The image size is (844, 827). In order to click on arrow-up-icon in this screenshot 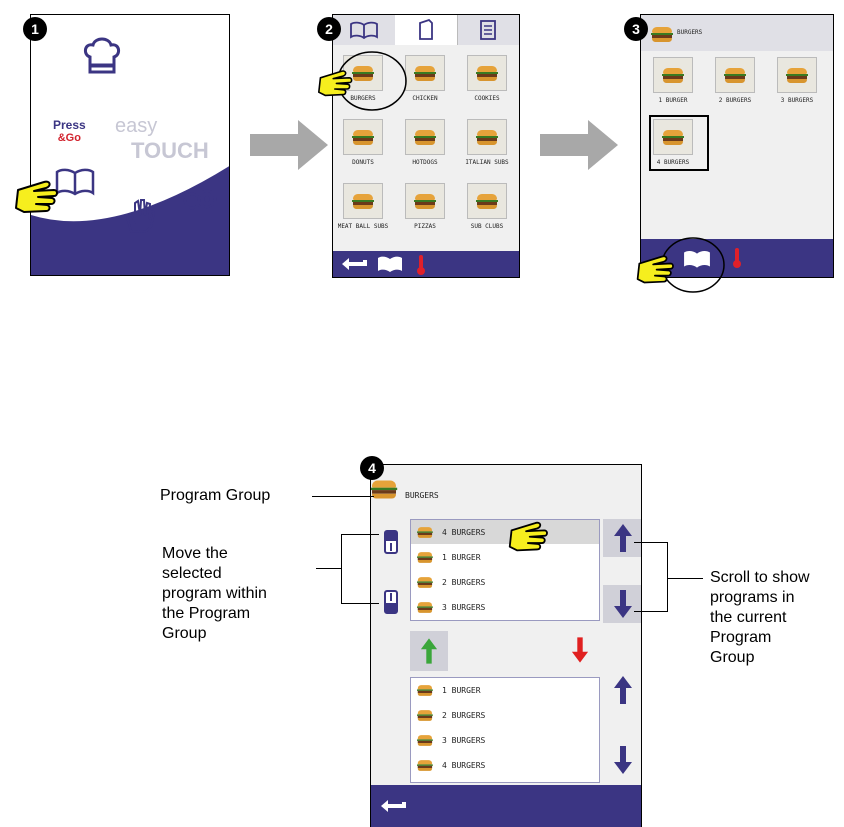, I will do `click(623, 538)`.